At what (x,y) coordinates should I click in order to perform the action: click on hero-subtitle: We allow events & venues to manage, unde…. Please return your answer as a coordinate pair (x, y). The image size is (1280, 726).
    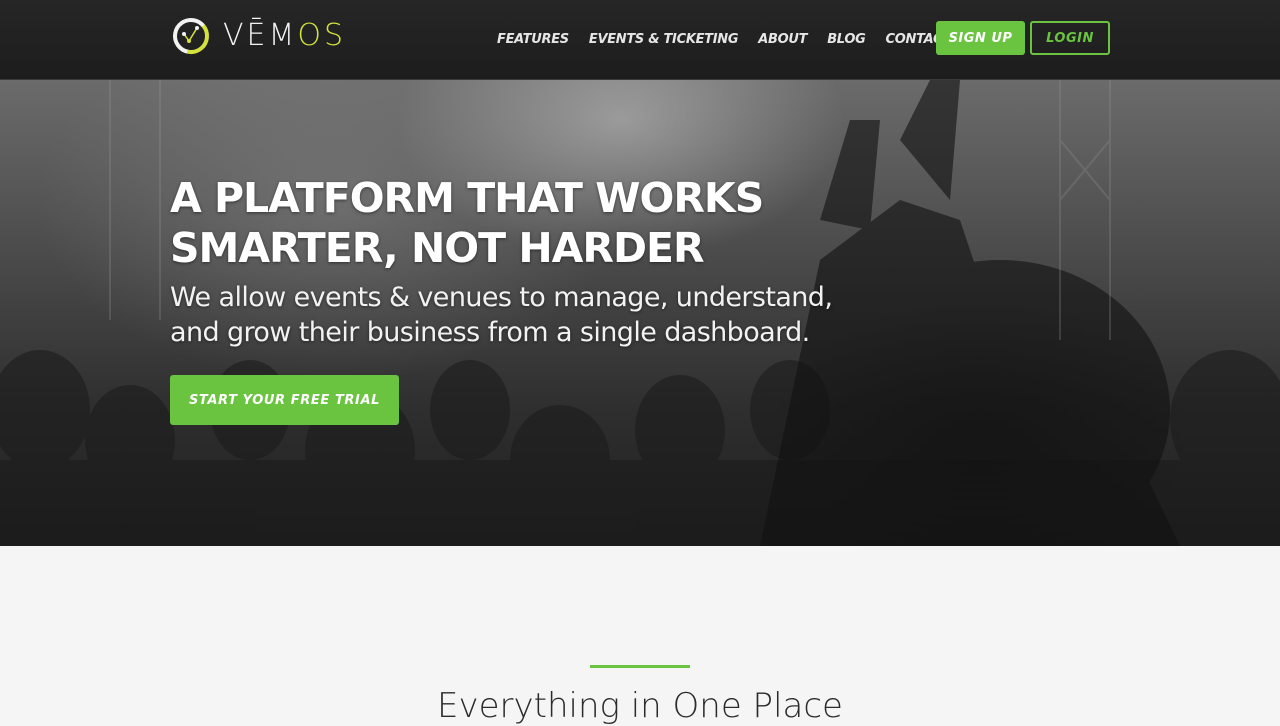
    Looking at the image, I should click on (530, 315).